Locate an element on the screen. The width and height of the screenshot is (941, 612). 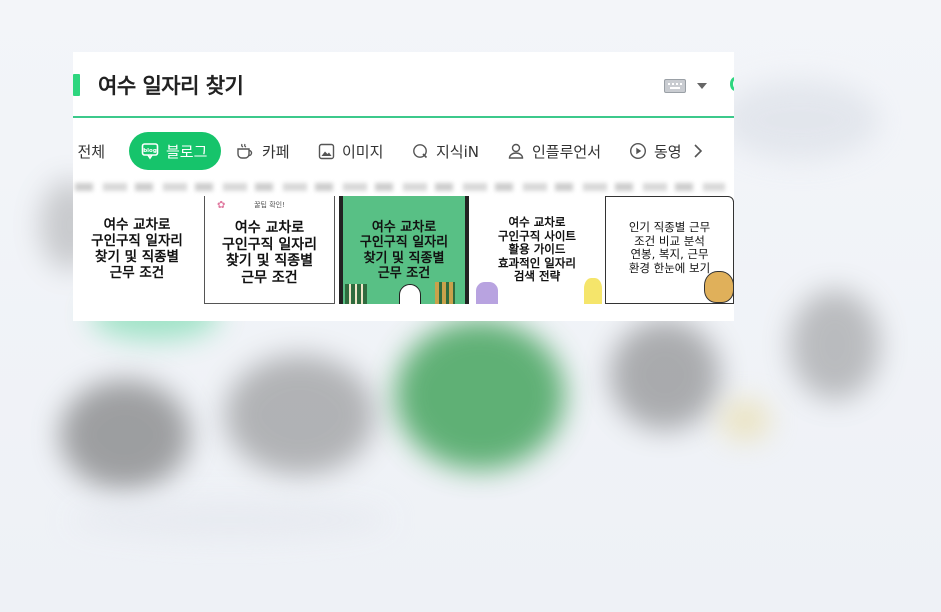
tab-label: 동영 is located at coordinates (668, 151).